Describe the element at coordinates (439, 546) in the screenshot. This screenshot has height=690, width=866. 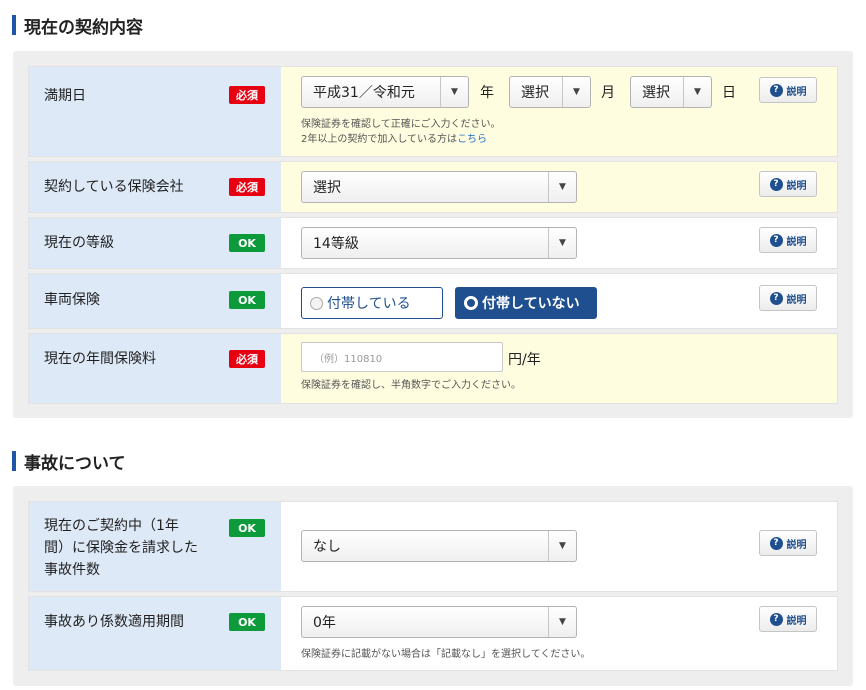
I see `claim-count-select: なし ▼` at that location.